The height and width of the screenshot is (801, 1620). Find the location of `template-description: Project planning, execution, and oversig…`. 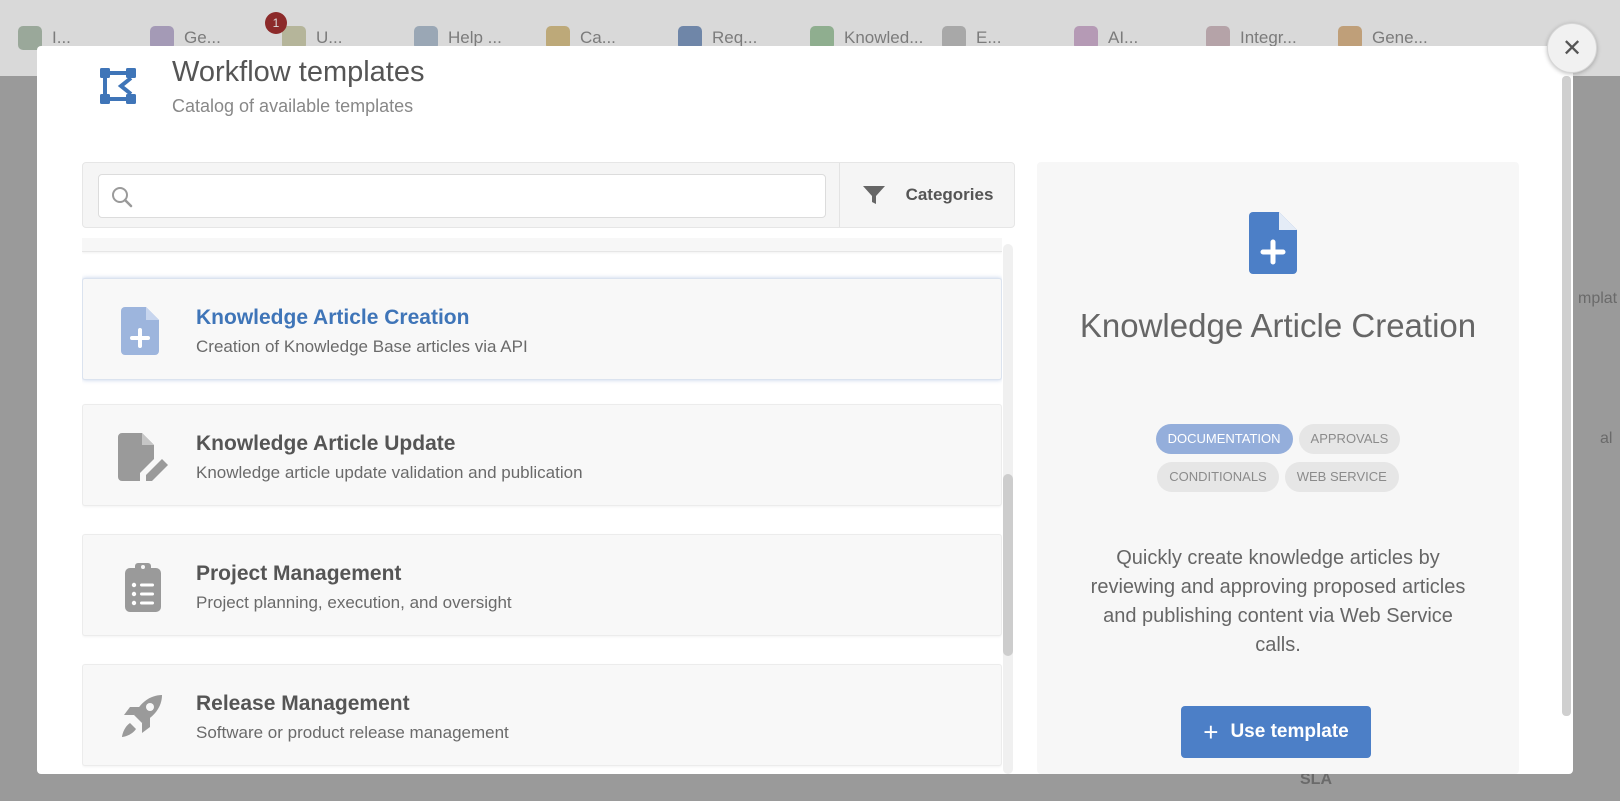

template-description: Project planning, execution, and oversig… is located at coordinates (354, 602).